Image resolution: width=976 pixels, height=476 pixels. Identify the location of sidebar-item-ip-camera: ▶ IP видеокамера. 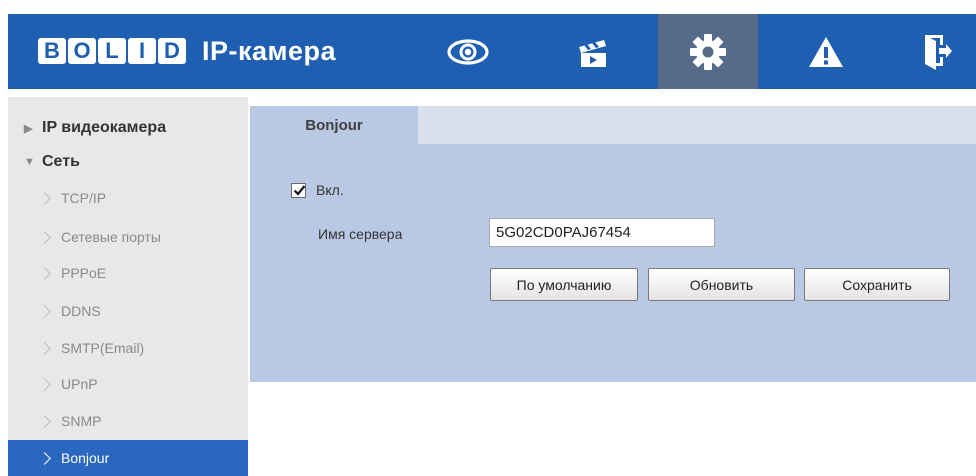
(128, 128).